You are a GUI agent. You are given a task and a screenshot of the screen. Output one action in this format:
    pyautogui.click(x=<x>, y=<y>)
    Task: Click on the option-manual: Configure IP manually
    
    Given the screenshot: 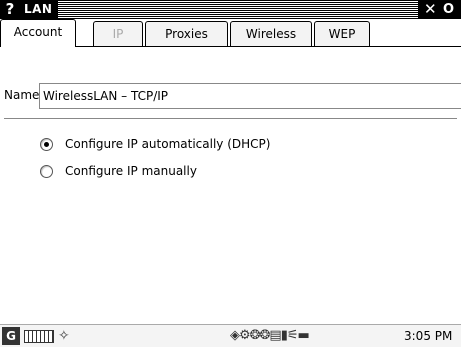 What is the action you would take?
    pyautogui.click(x=118, y=171)
    